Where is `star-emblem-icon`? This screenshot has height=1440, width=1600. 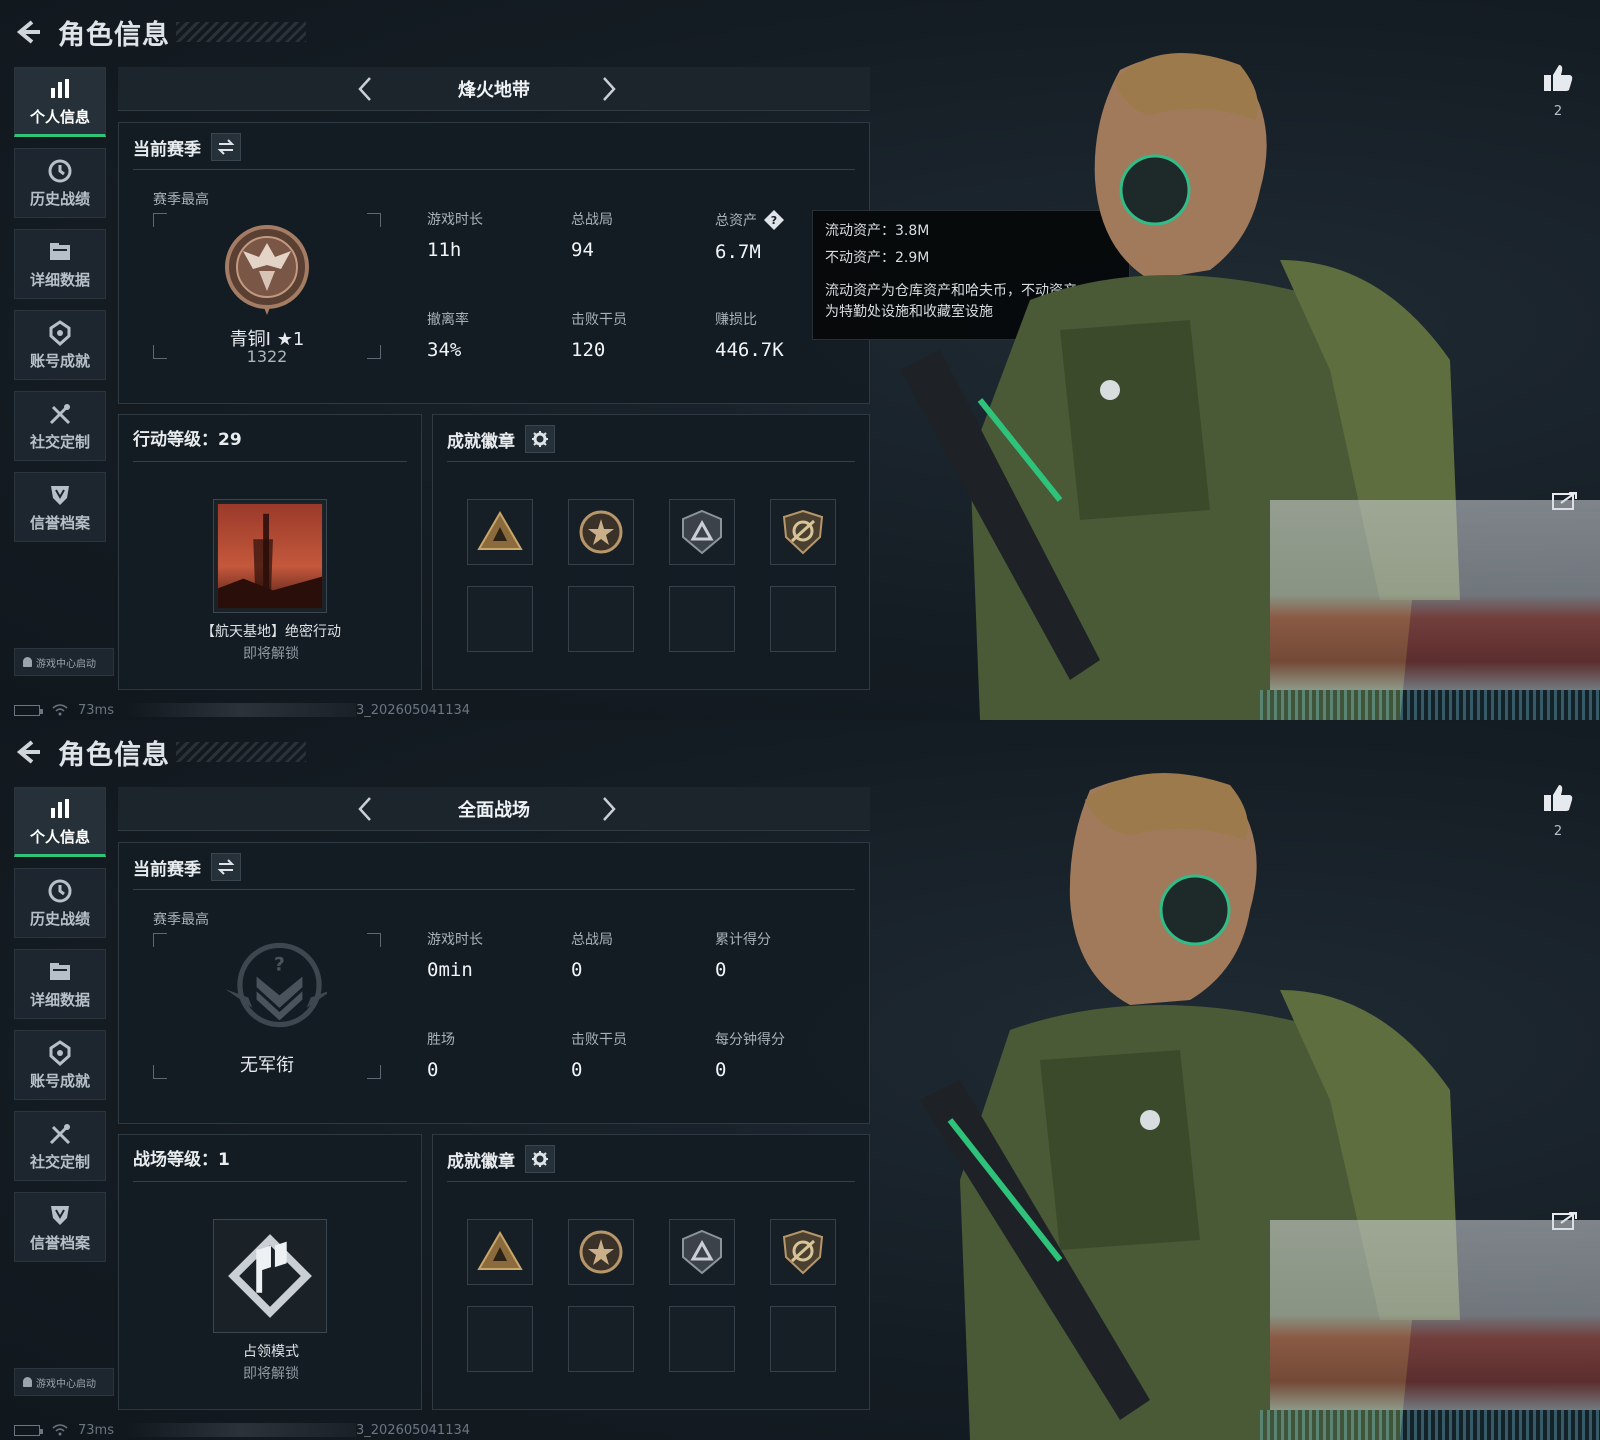 star-emblem-icon is located at coordinates (601, 532).